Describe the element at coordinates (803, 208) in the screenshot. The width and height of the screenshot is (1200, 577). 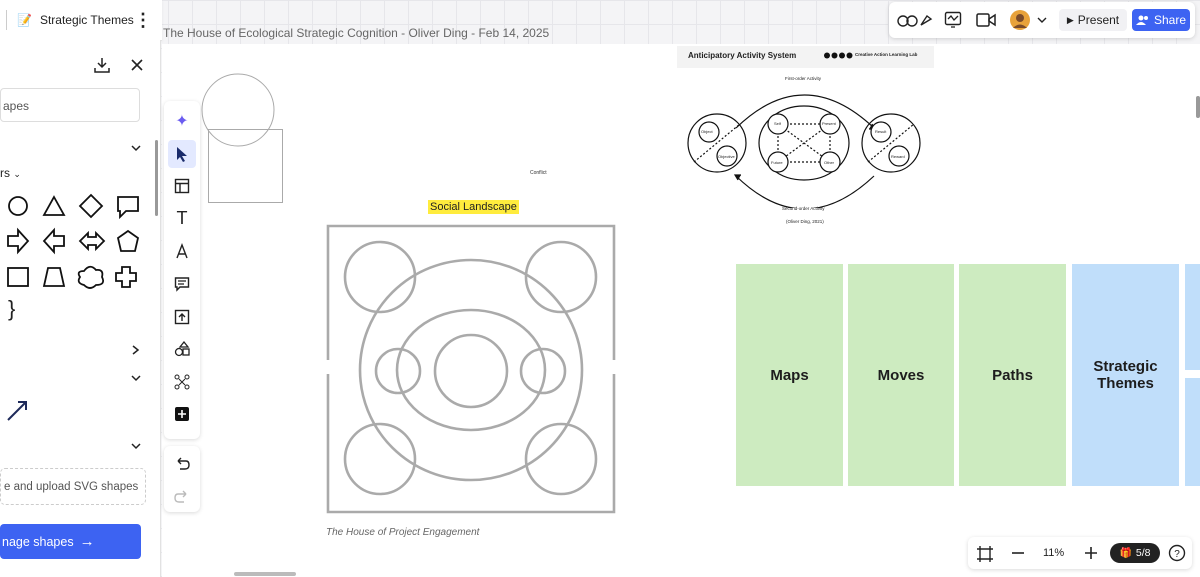
I see `second-order-label: Second-order Activity` at that location.